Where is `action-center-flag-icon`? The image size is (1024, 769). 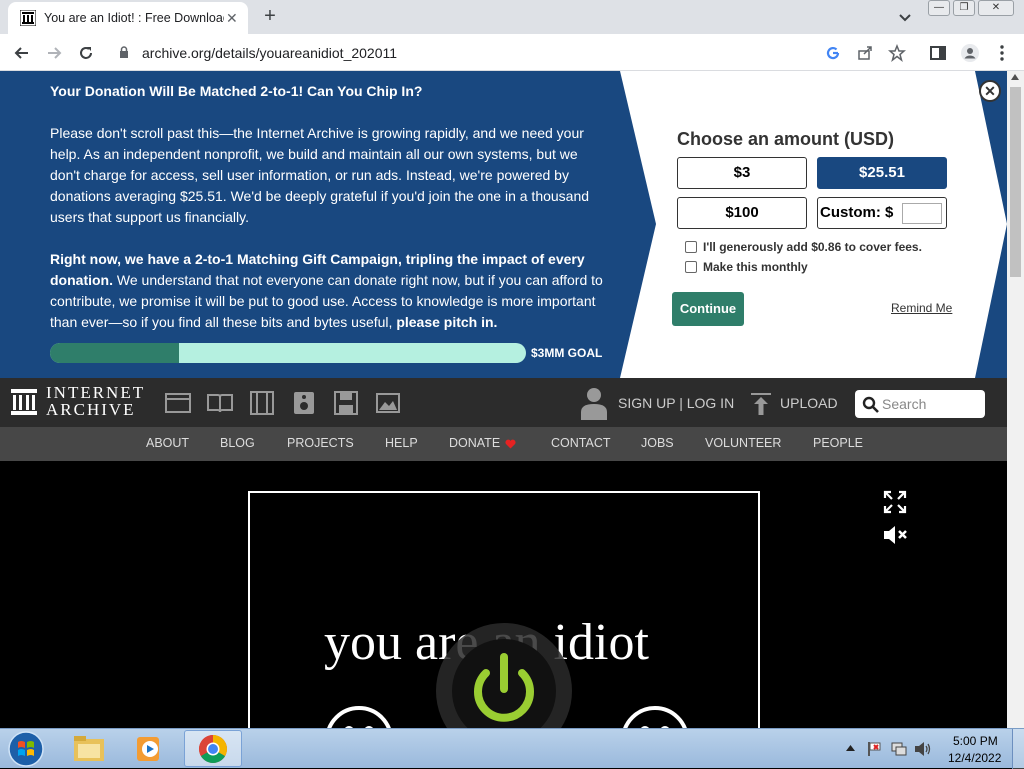
action-center-flag-icon is located at coordinates (874, 749).